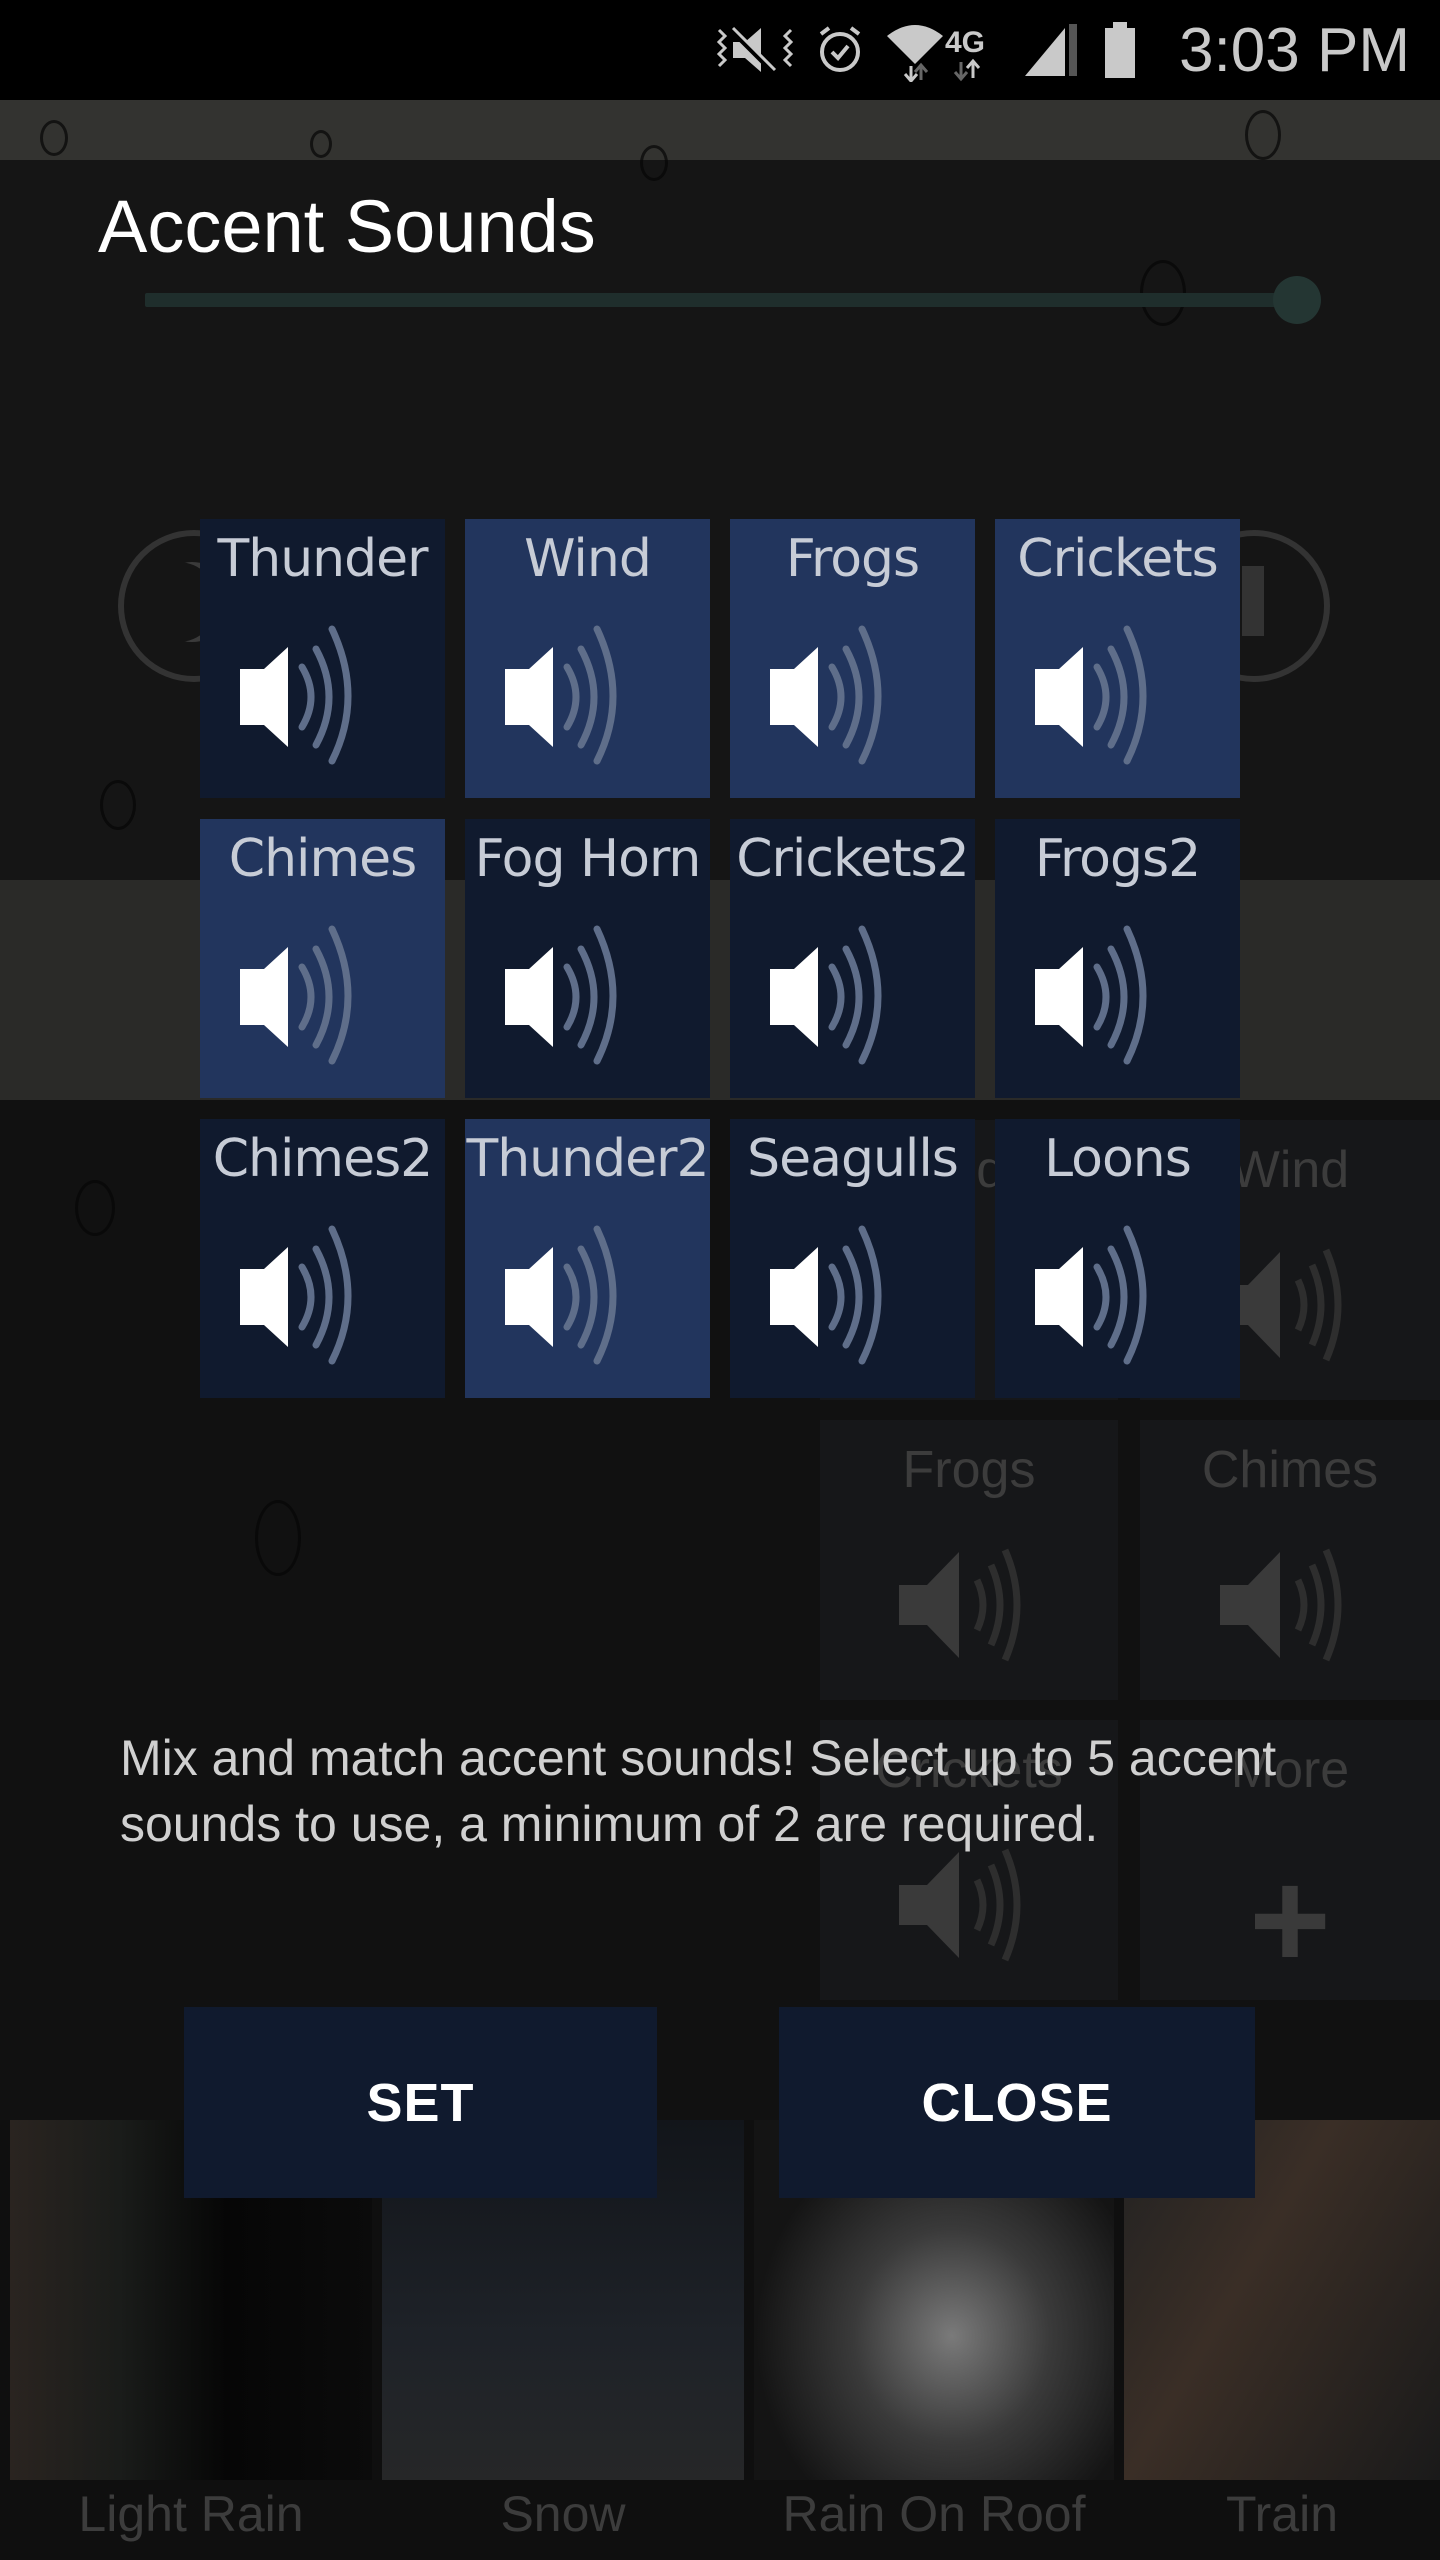 Image resolution: width=1440 pixels, height=2560 pixels. I want to click on tile-label: Wind, so click(588, 559).